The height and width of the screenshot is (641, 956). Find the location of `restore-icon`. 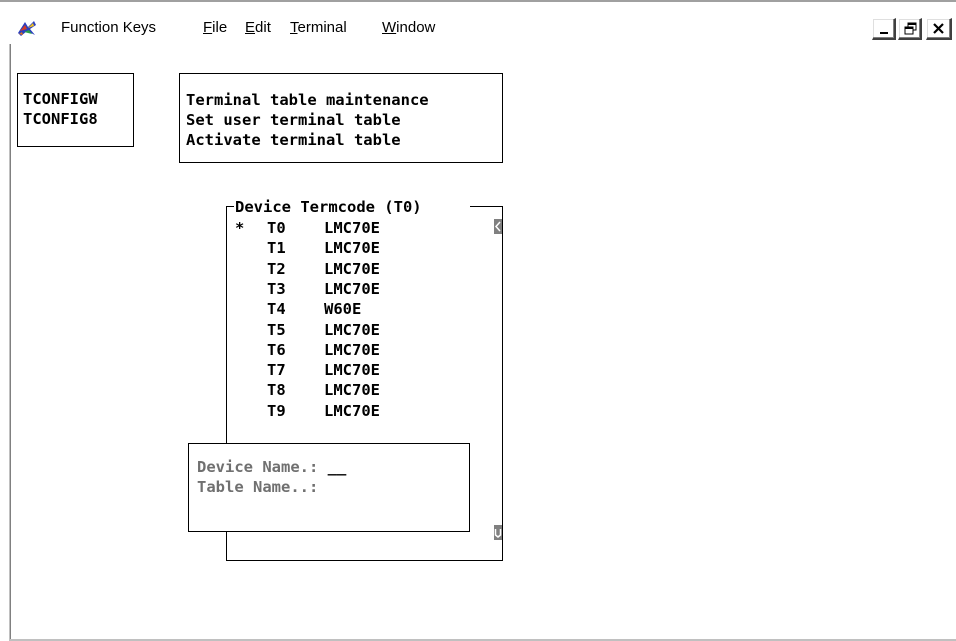

restore-icon is located at coordinates (910, 28).